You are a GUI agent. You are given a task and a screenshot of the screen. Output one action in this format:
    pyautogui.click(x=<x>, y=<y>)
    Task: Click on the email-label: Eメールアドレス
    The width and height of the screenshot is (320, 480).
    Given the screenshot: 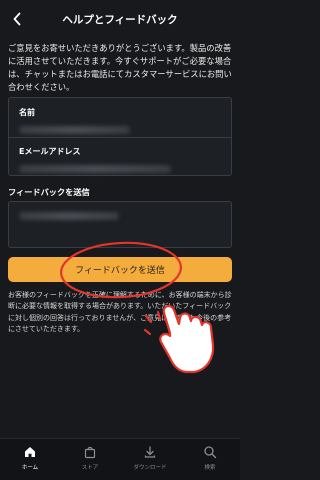 What is the action you would take?
    pyautogui.click(x=50, y=151)
    